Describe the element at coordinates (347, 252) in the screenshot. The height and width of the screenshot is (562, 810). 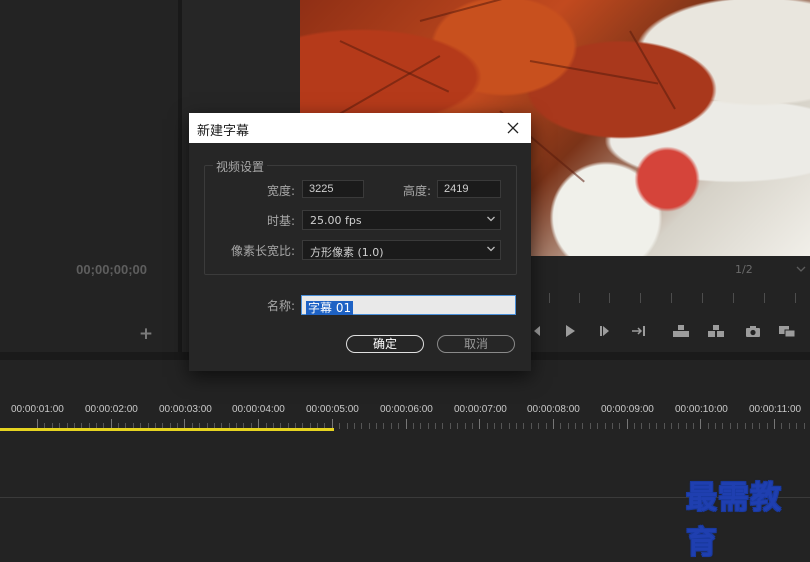
I see `pixel-aspect-value: 方形像素 (1.0)` at that location.